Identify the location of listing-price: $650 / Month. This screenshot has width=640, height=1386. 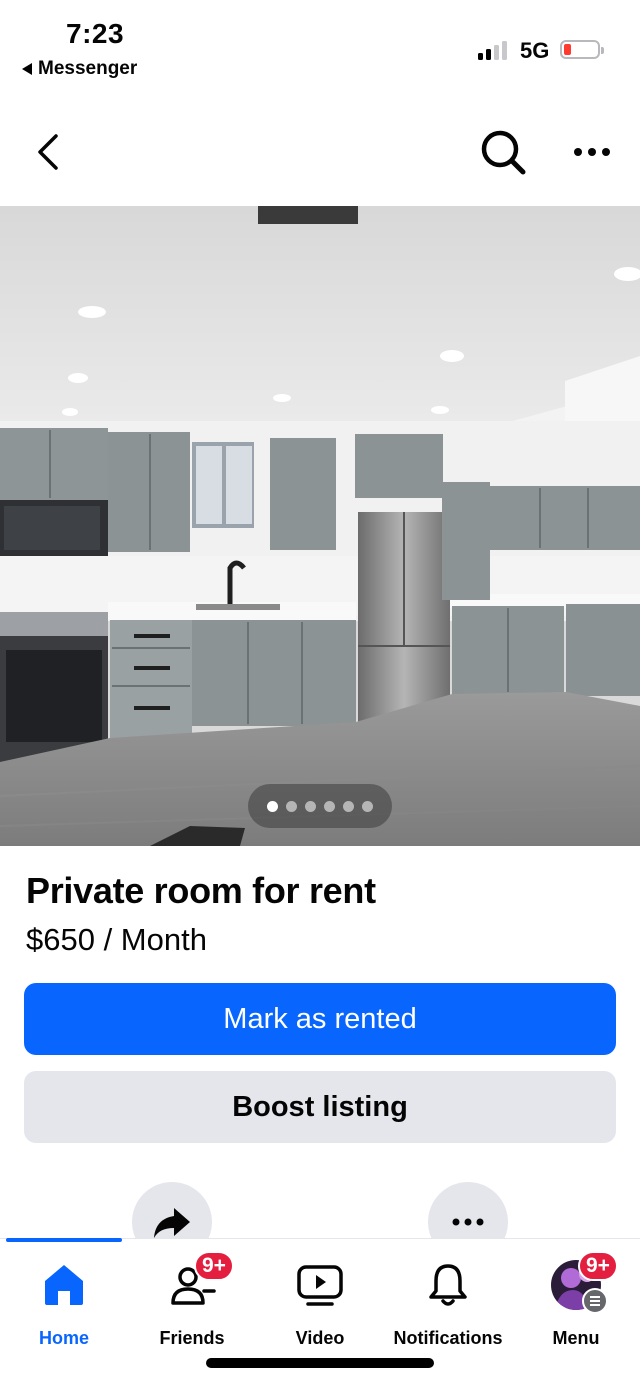
(116, 939).